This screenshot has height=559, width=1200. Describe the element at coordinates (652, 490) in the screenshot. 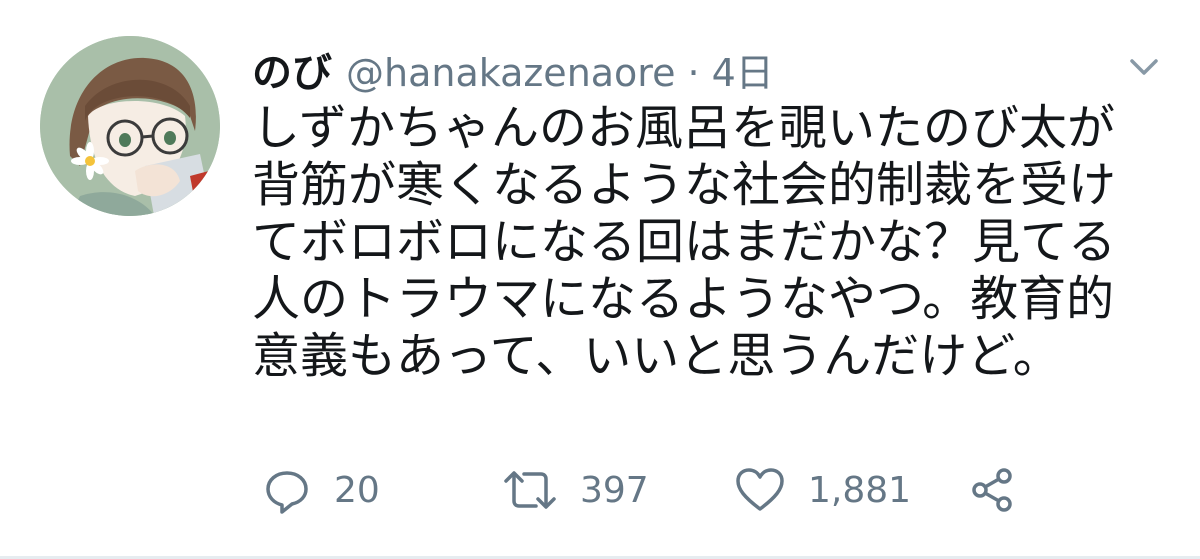

I see `action-bar: 20 397 1,881` at that location.